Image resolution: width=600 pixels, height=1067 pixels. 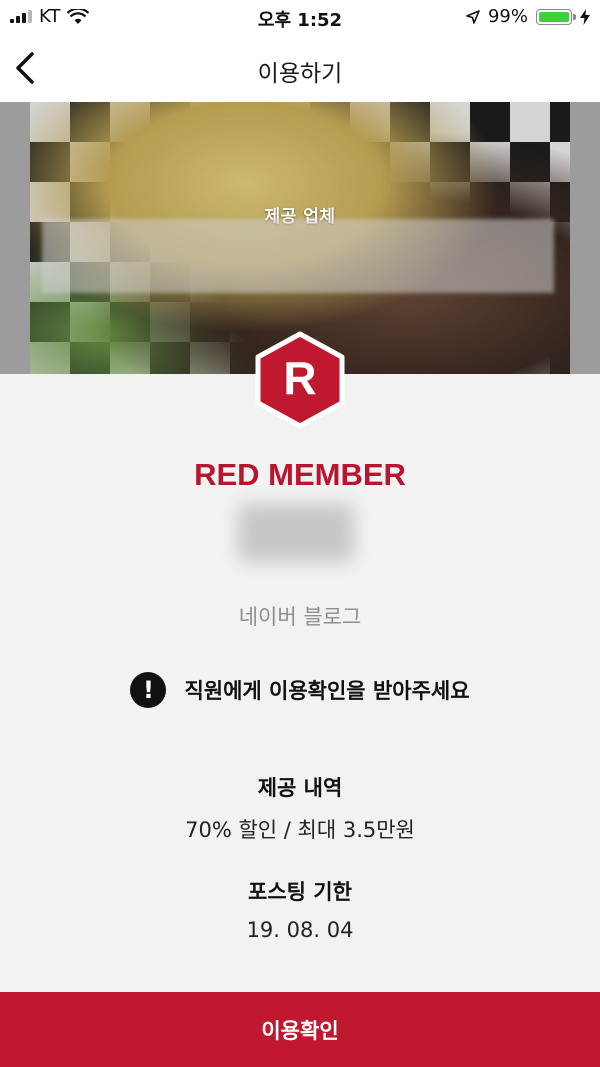 What do you see at coordinates (473, 16) in the screenshot?
I see `location-arrow-icon` at bounding box center [473, 16].